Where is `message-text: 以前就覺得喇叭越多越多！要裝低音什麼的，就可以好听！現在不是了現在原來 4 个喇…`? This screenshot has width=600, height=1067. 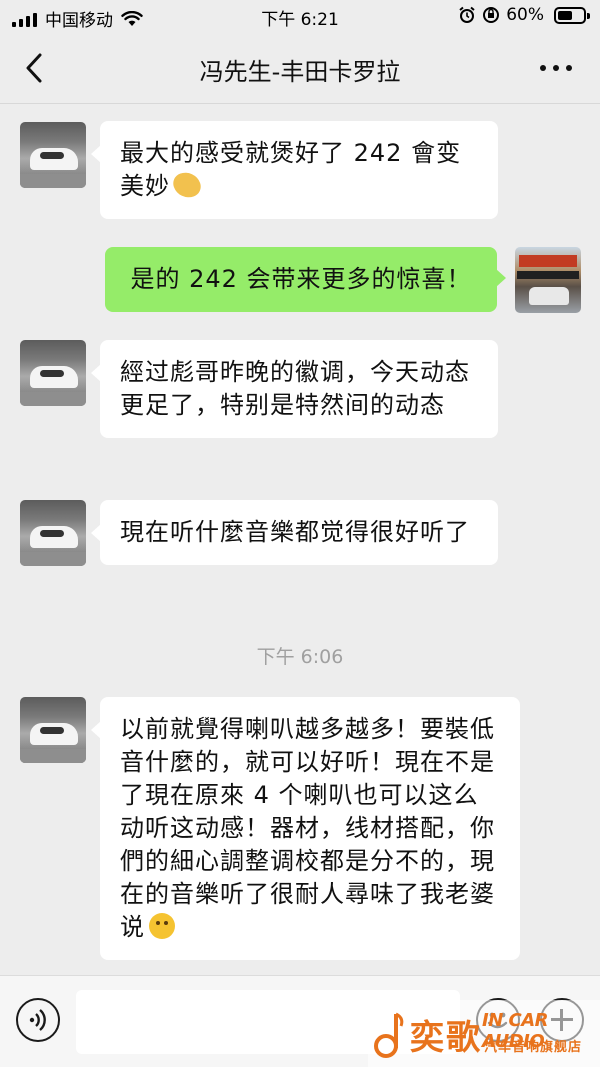
message-text: 以前就覺得喇叭越多越多！要裝低音什麼的，就可以好听！現在不是了現在原來 4 个喇… is located at coordinates (307, 828).